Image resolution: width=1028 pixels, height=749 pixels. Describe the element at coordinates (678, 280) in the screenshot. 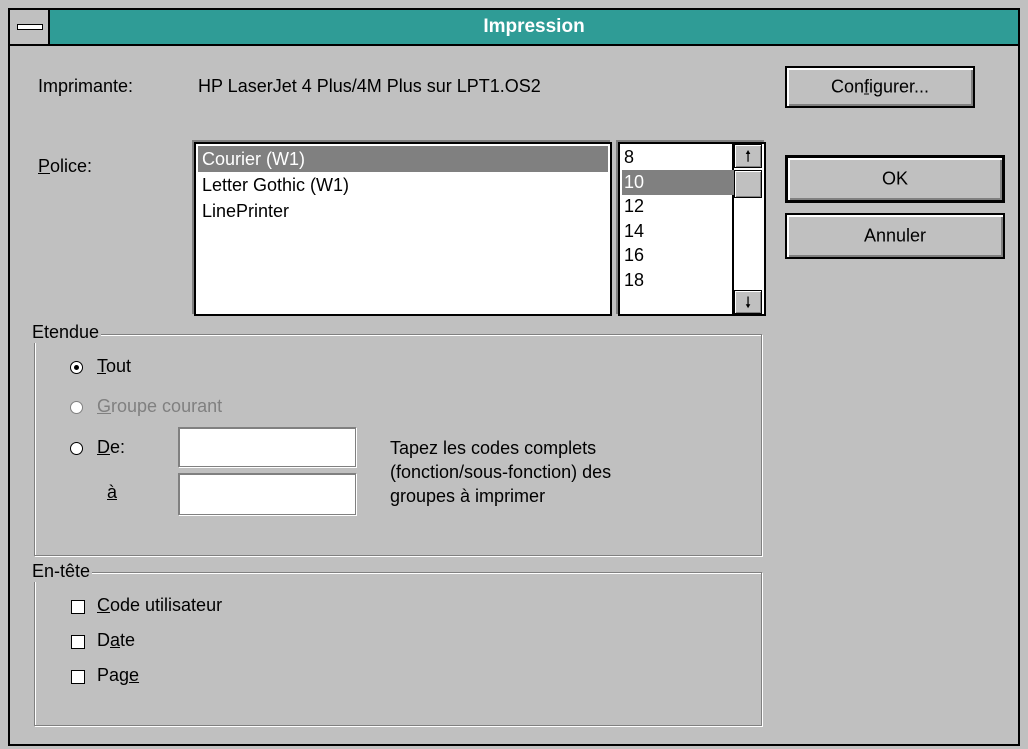

I see `size-list-item: 18` at that location.